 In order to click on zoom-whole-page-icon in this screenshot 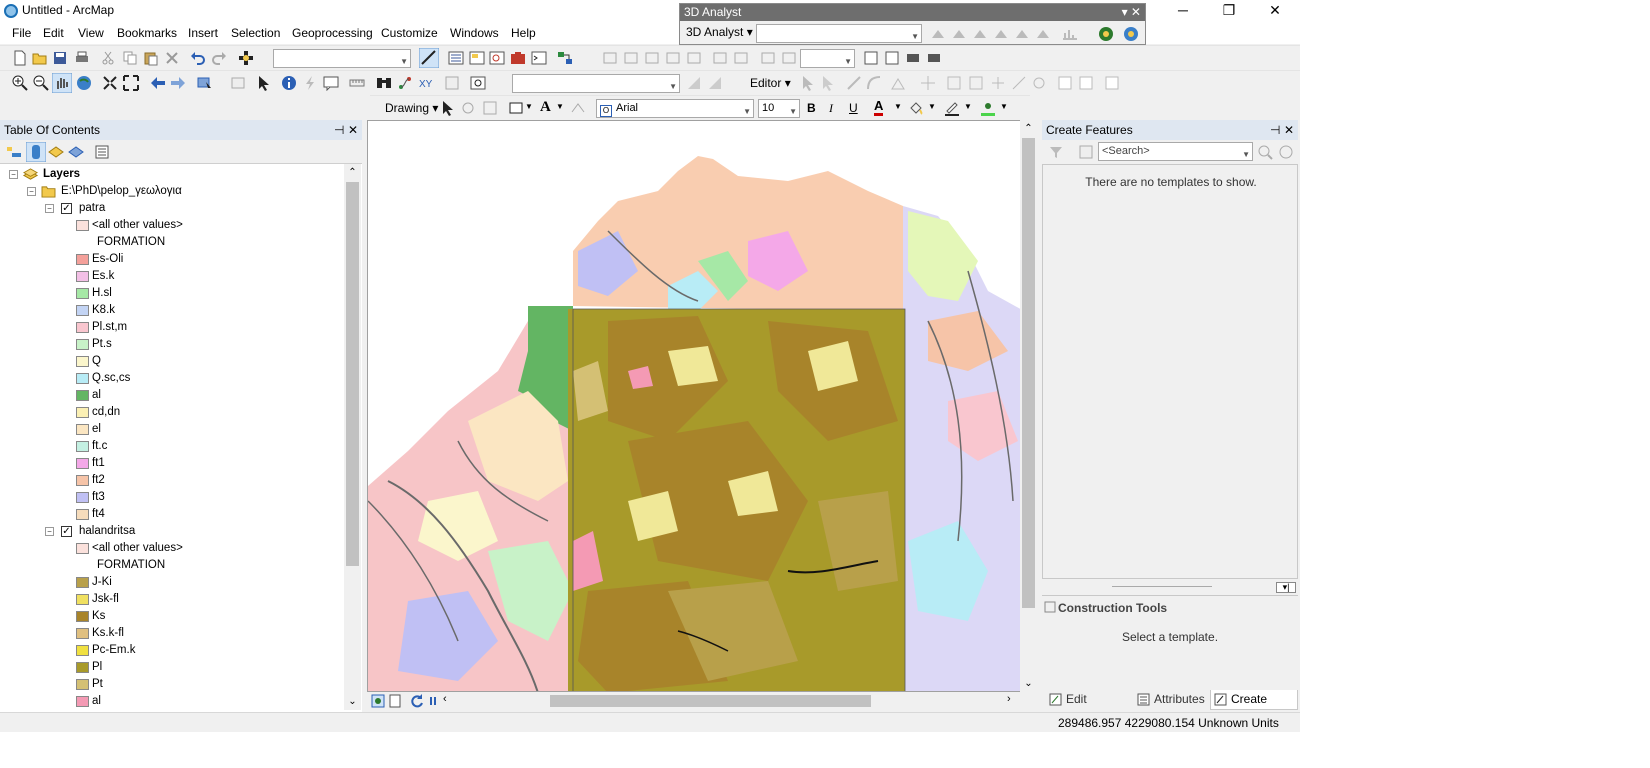, I will do `click(490, 108)`.